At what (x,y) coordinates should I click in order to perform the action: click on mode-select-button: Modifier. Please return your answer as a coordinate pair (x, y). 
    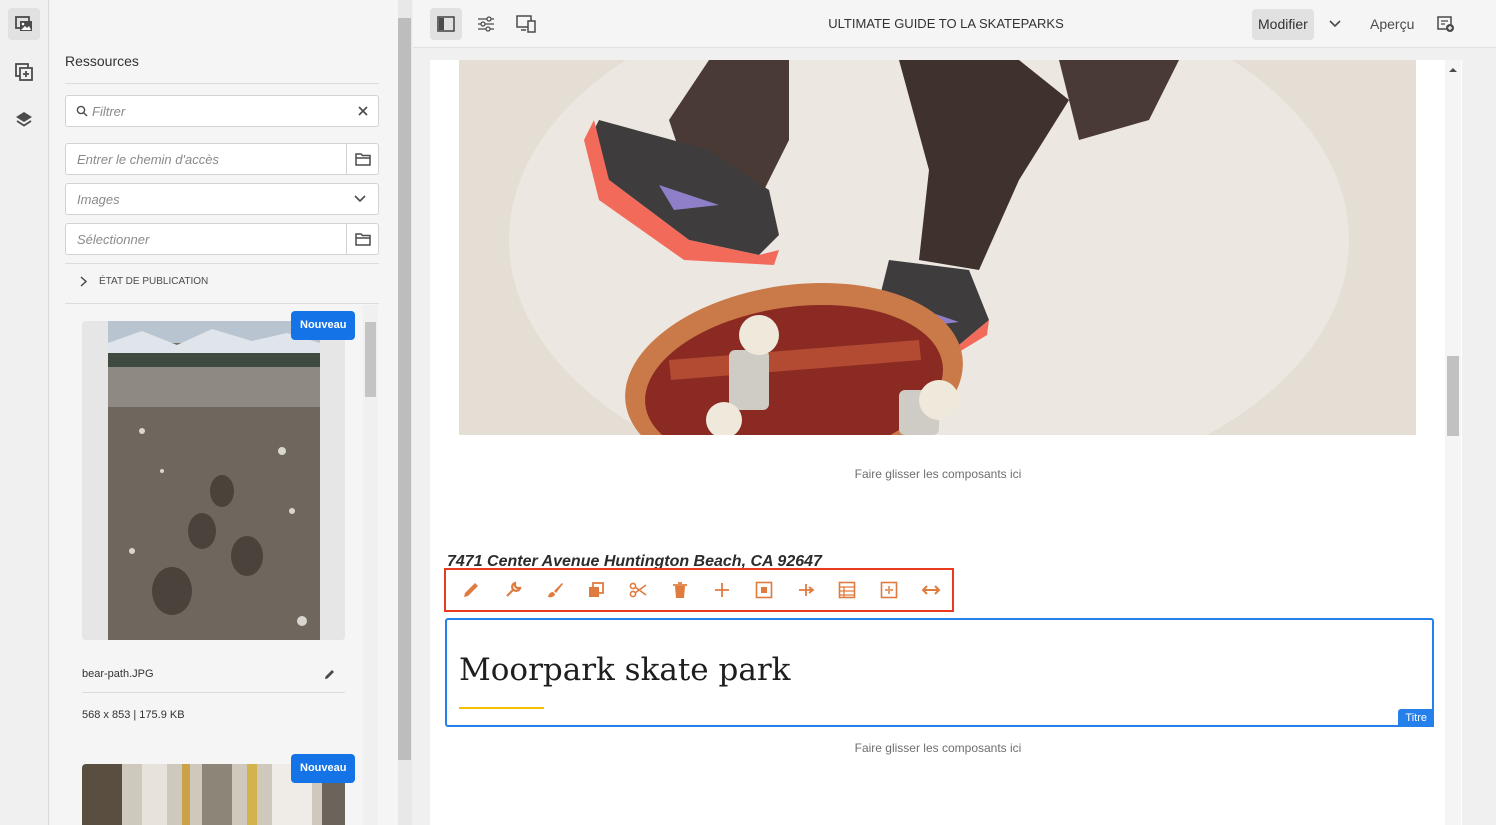
    Looking at the image, I should click on (1283, 24).